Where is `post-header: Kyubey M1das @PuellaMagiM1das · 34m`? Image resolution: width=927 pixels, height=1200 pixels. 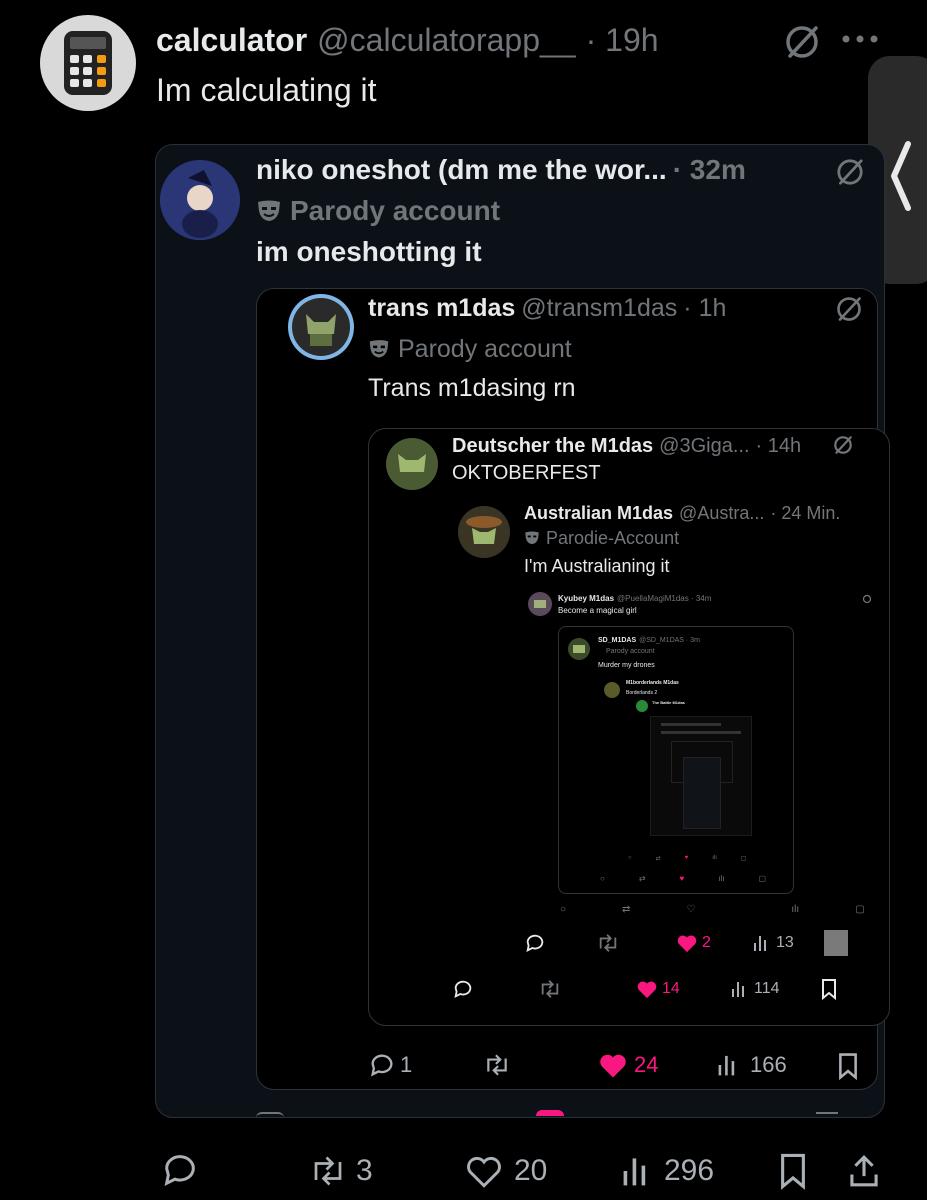 post-header: Kyubey M1das @PuellaMagiM1das · 34m is located at coordinates (634, 598).